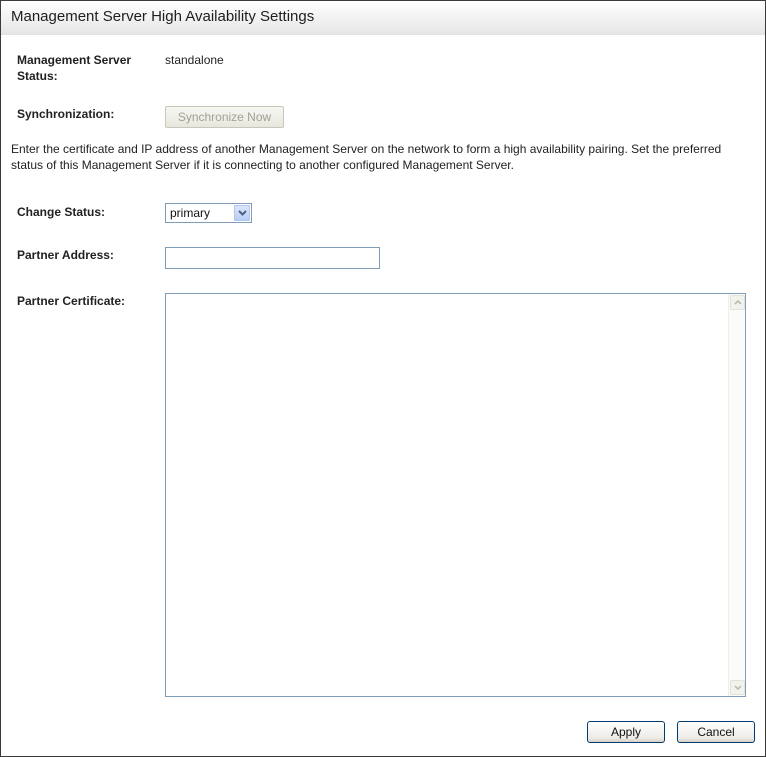  What do you see at coordinates (242, 213) in the screenshot?
I see `chevron-down-icon` at bounding box center [242, 213].